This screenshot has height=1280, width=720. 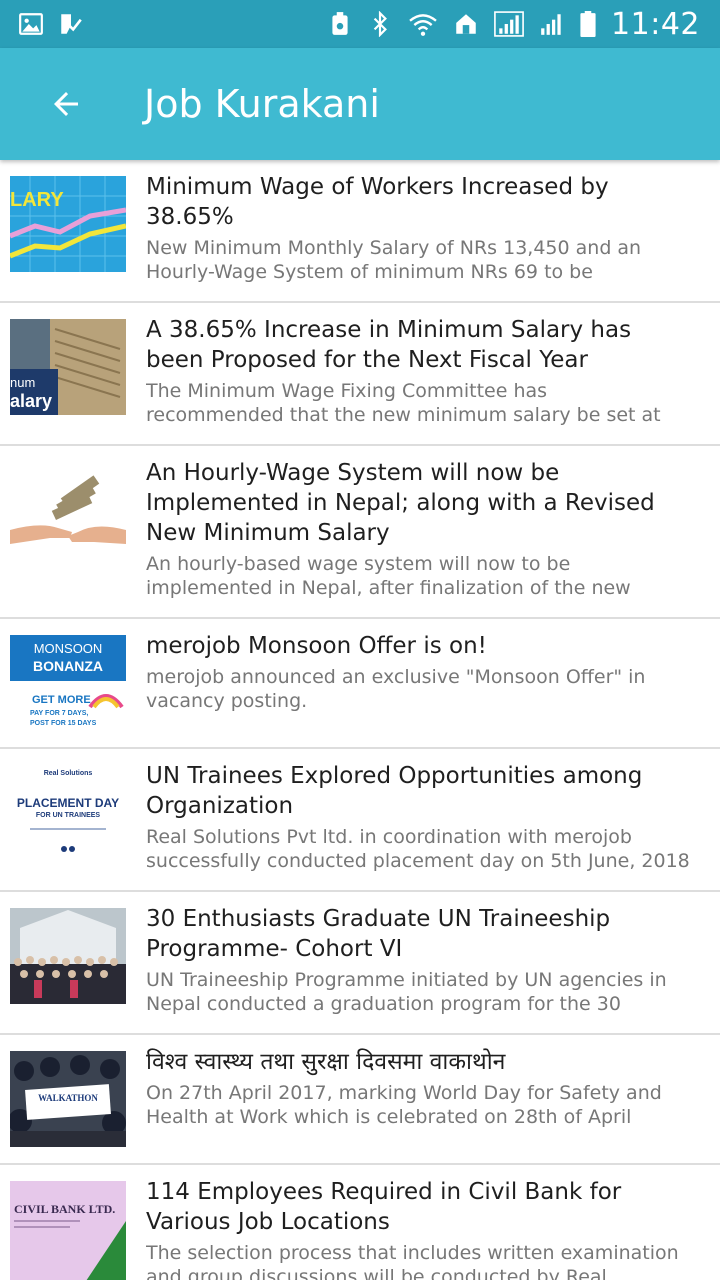 I want to click on svg-text: WALKATHON, so click(x=68, y=1098).